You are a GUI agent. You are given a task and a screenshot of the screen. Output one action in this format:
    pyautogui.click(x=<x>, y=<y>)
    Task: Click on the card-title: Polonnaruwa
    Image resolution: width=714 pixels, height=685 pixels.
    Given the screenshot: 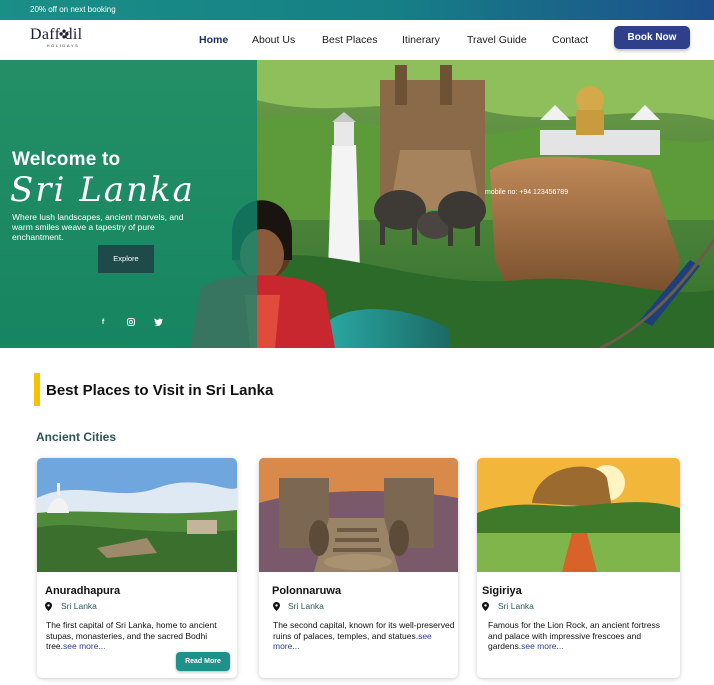 What is the action you would take?
    pyautogui.click(x=307, y=591)
    